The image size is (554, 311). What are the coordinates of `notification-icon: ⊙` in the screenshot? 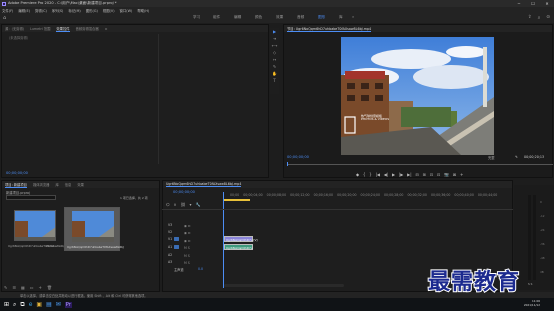 It's located at (548, 18).